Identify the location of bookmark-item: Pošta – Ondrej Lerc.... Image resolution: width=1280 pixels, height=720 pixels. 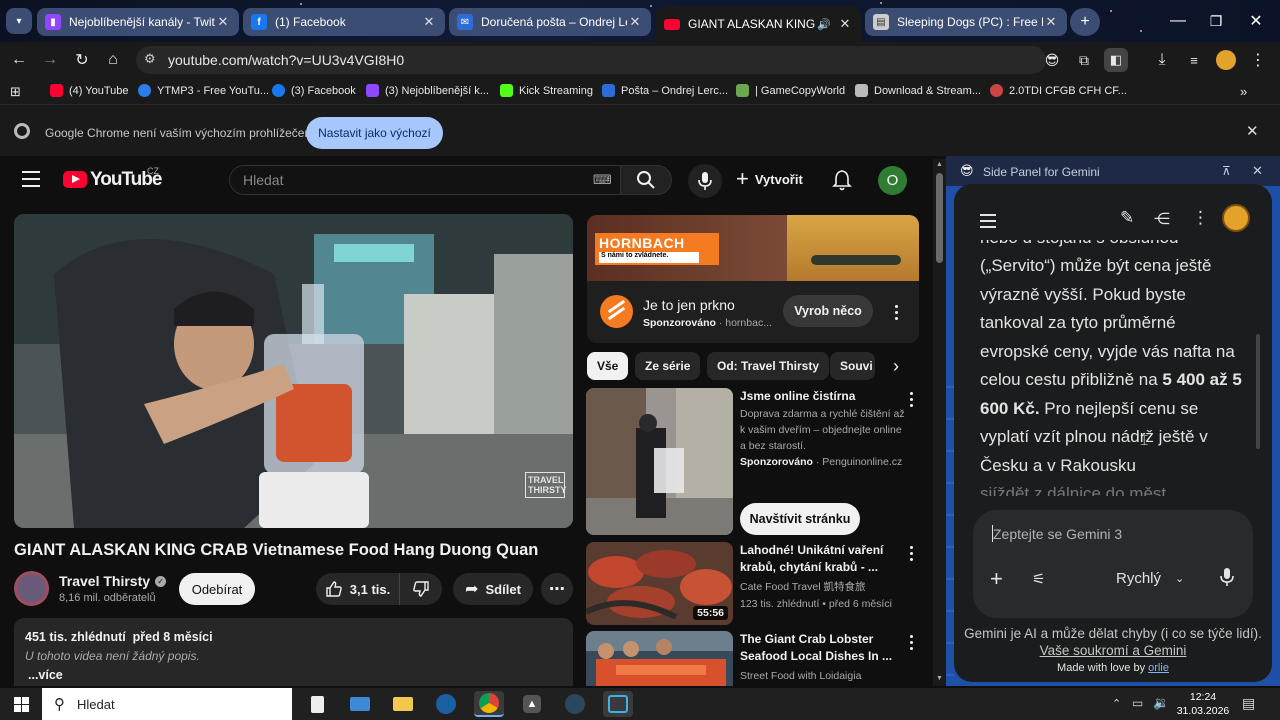
(665, 90).